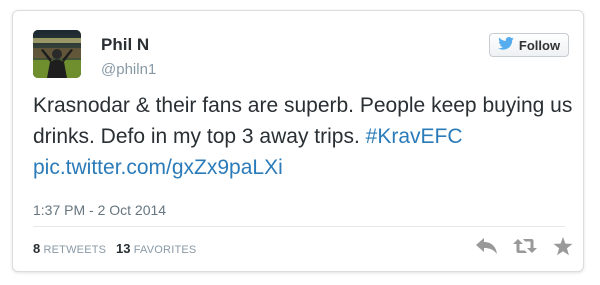 Image resolution: width=600 pixels, height=285 pixels. Describe the element at coordinates (114, 248) in the screenshot. I see `tweet-stats: 8 RETWEETS 13 FAVORITES` at that location.